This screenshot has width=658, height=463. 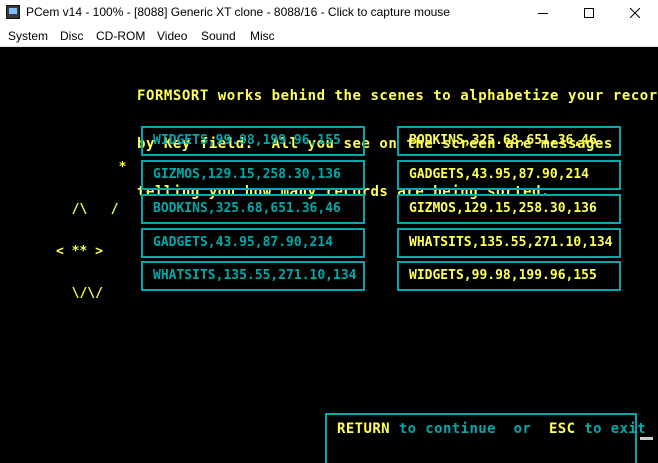 I want to click on exit-text: to exit, so click(x=611, y=429).